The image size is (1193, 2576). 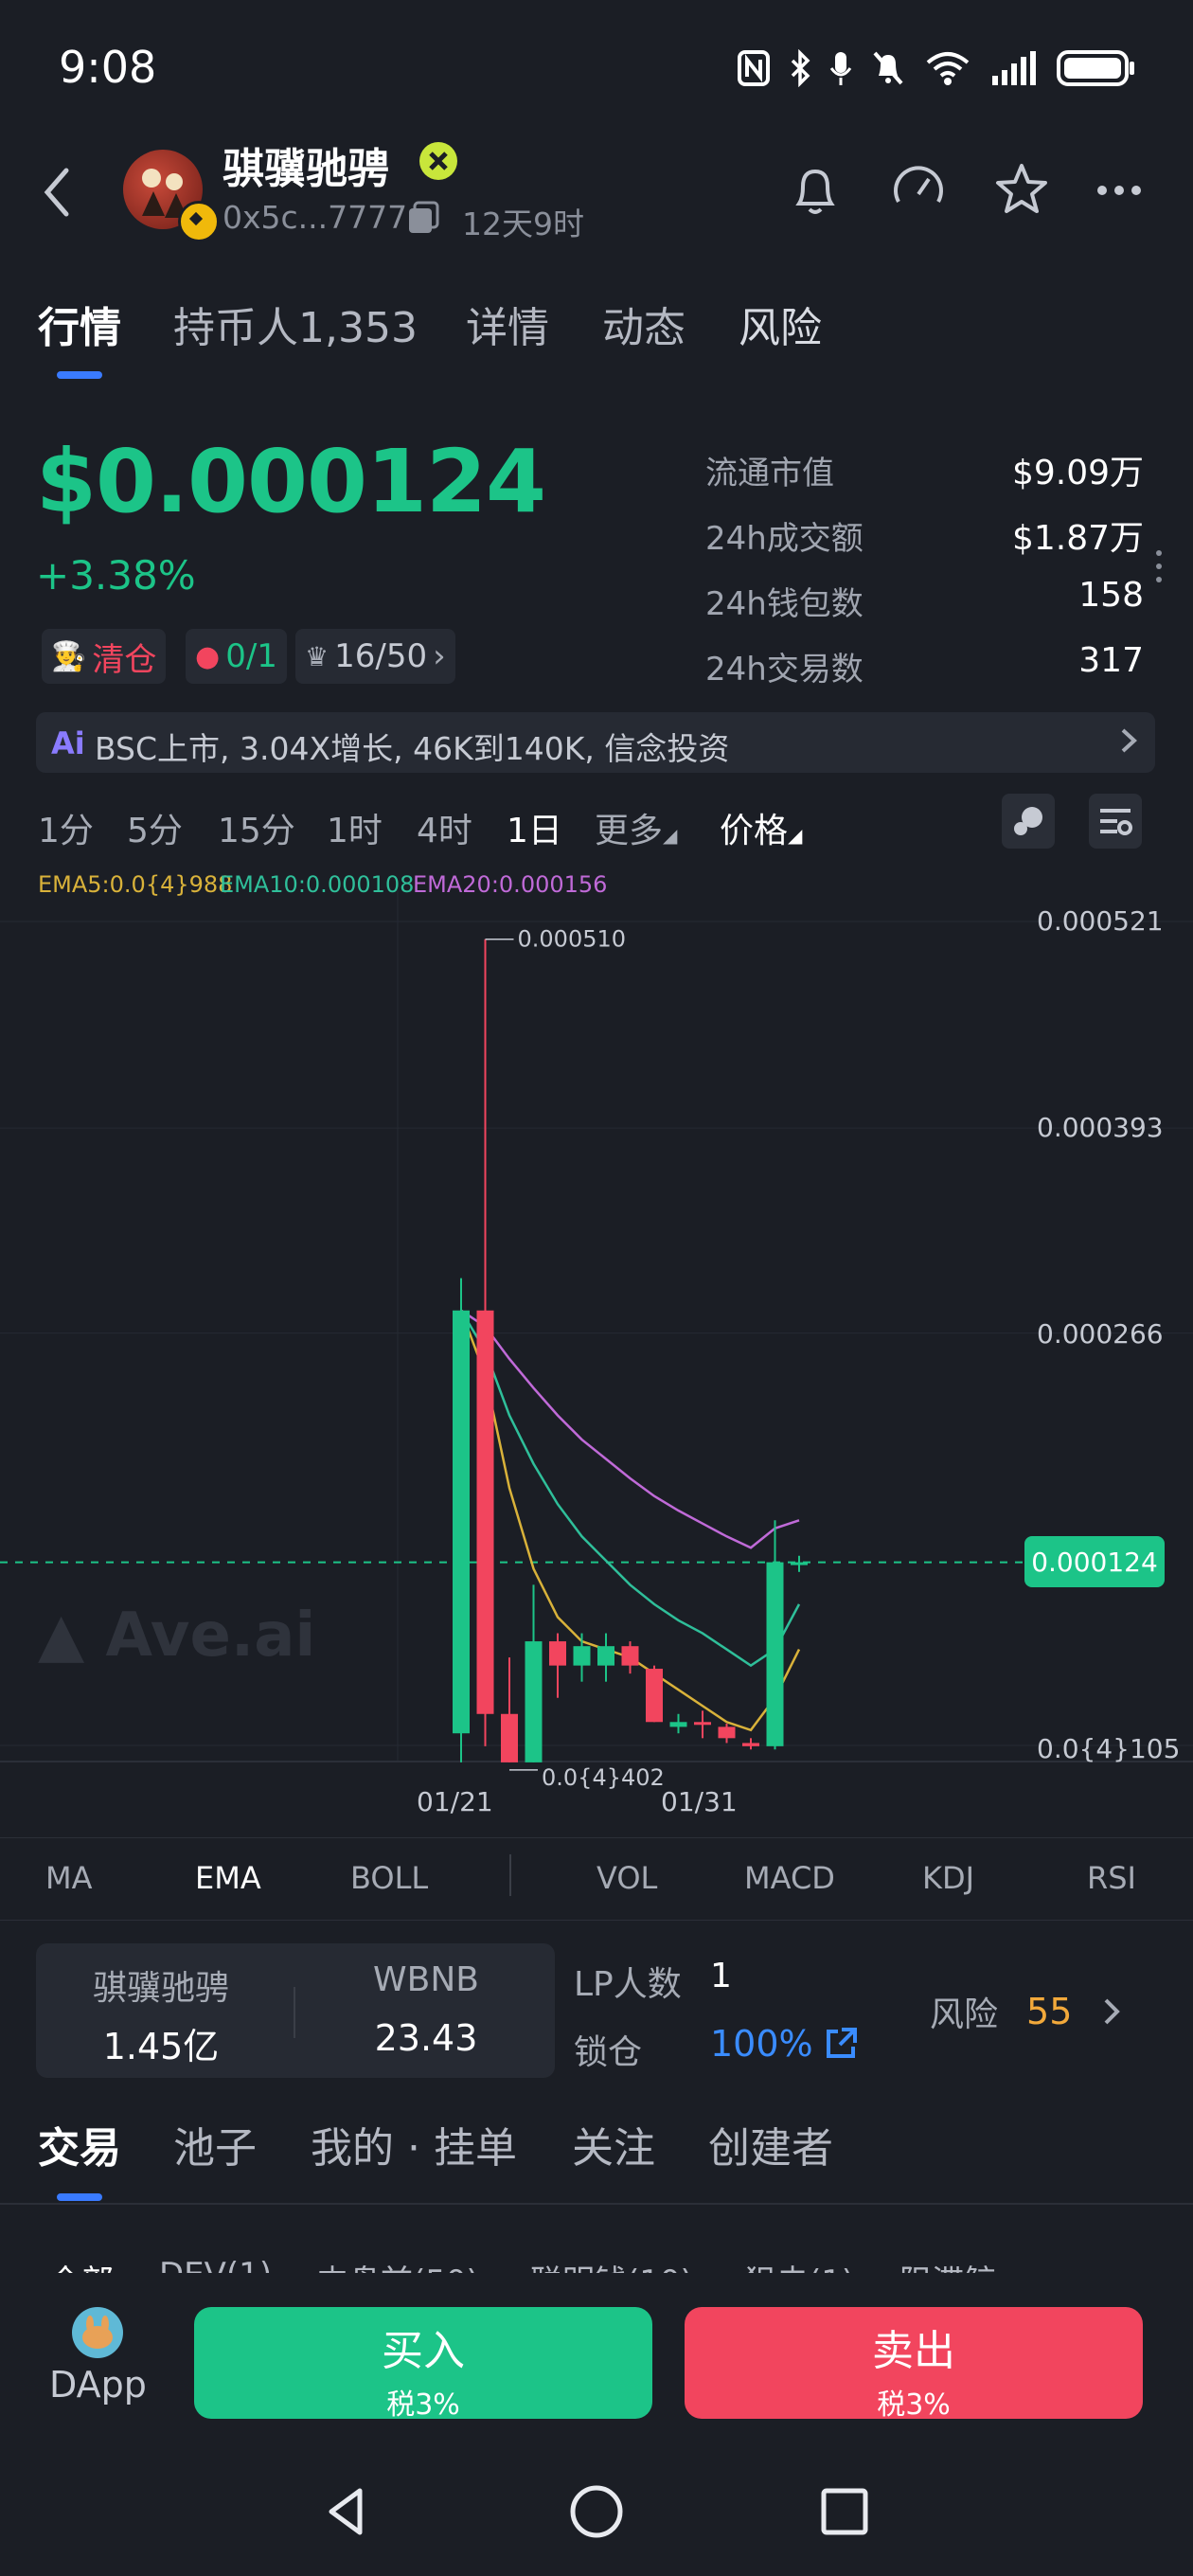 I want to click on nav-back-icon, so click(x=348, y=2511).